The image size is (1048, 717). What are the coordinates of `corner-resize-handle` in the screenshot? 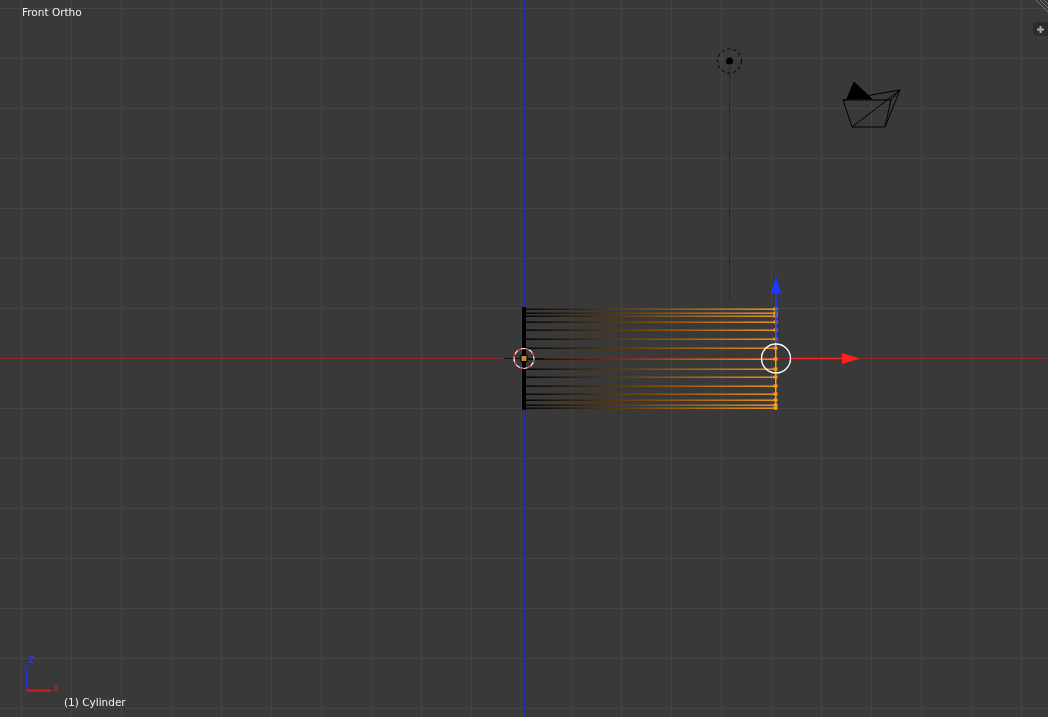 It's located at (1041, 6).